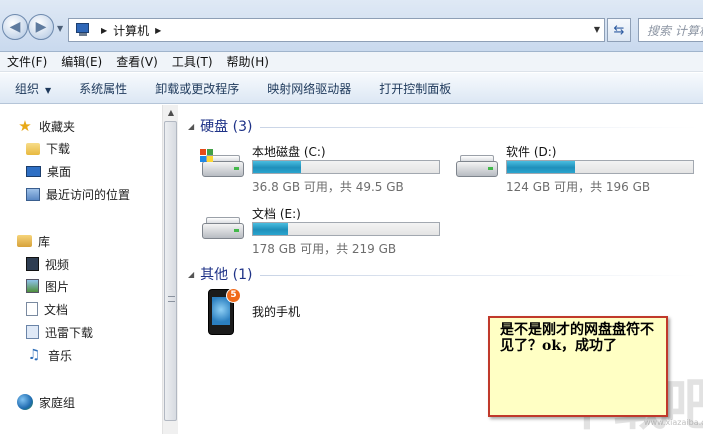  I want to click on drive-free-space: 178 GB 可用，共 219 GB, so click(324, 249).